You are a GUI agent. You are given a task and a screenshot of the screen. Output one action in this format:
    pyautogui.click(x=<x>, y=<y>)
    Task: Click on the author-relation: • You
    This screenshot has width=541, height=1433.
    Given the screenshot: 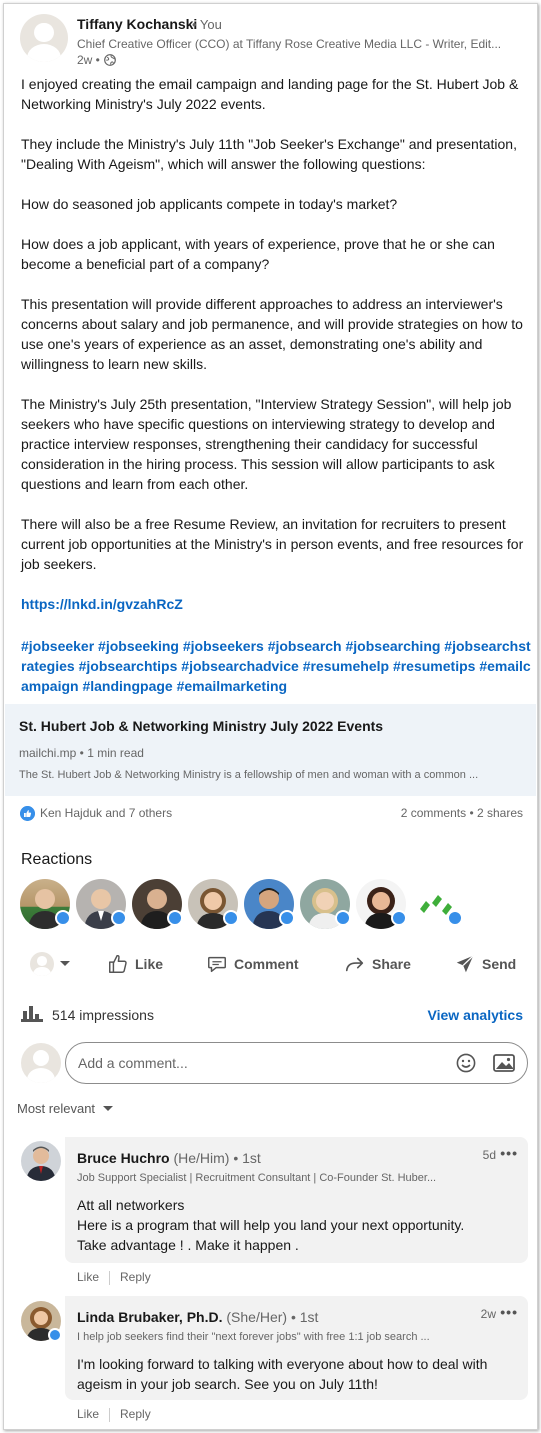 What is the action you would take?
    pyautogui.click(x=207, y=24)
    